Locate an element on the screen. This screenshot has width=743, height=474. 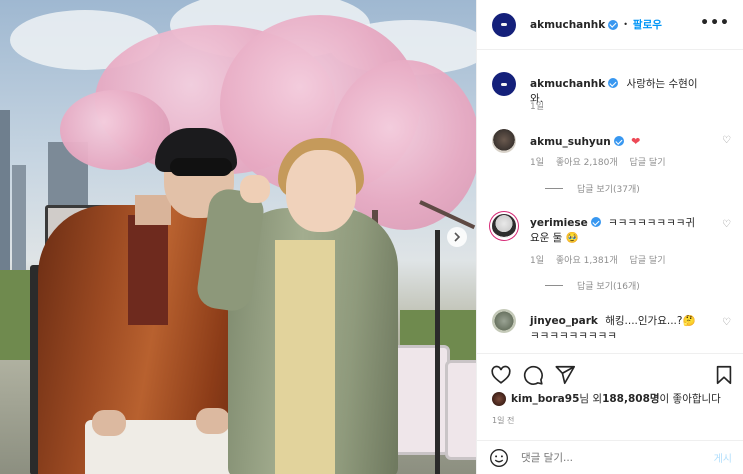
paper-plane-icon is located at coordinates (565, 375).